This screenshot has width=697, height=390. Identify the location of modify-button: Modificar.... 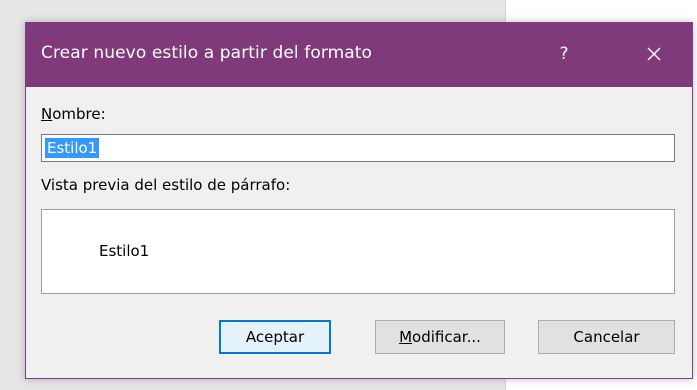
(440, 337).